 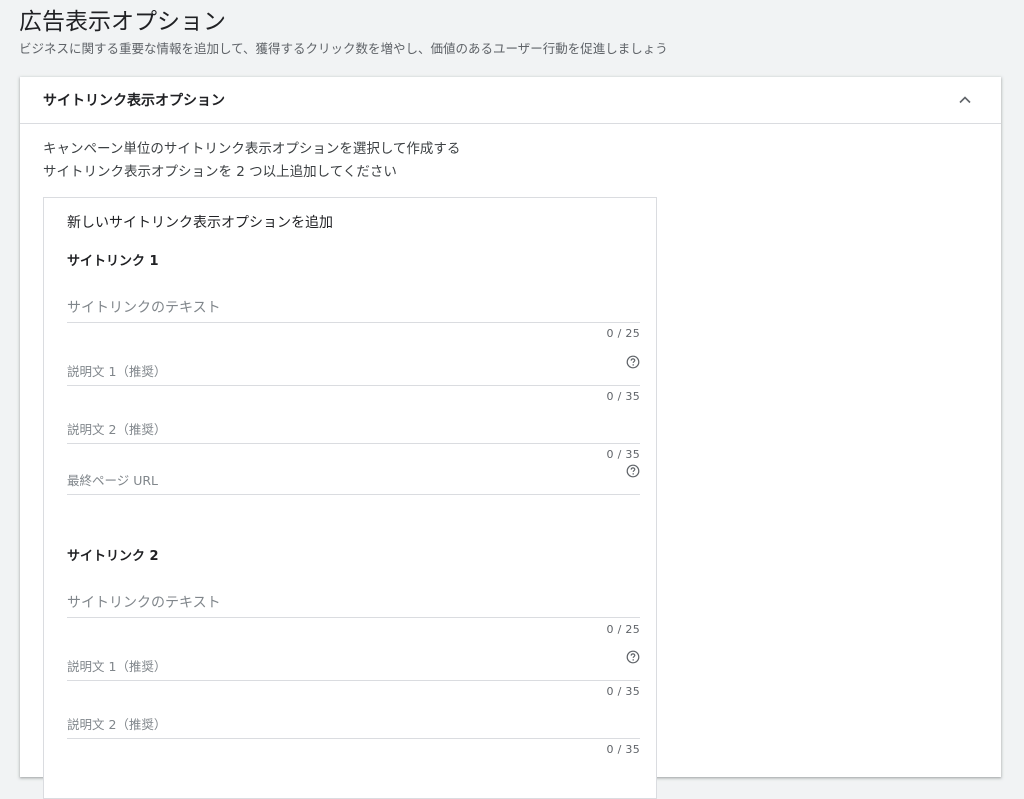 I want to click on sitelink-2-desc2-field, so click(x=353, y=723).